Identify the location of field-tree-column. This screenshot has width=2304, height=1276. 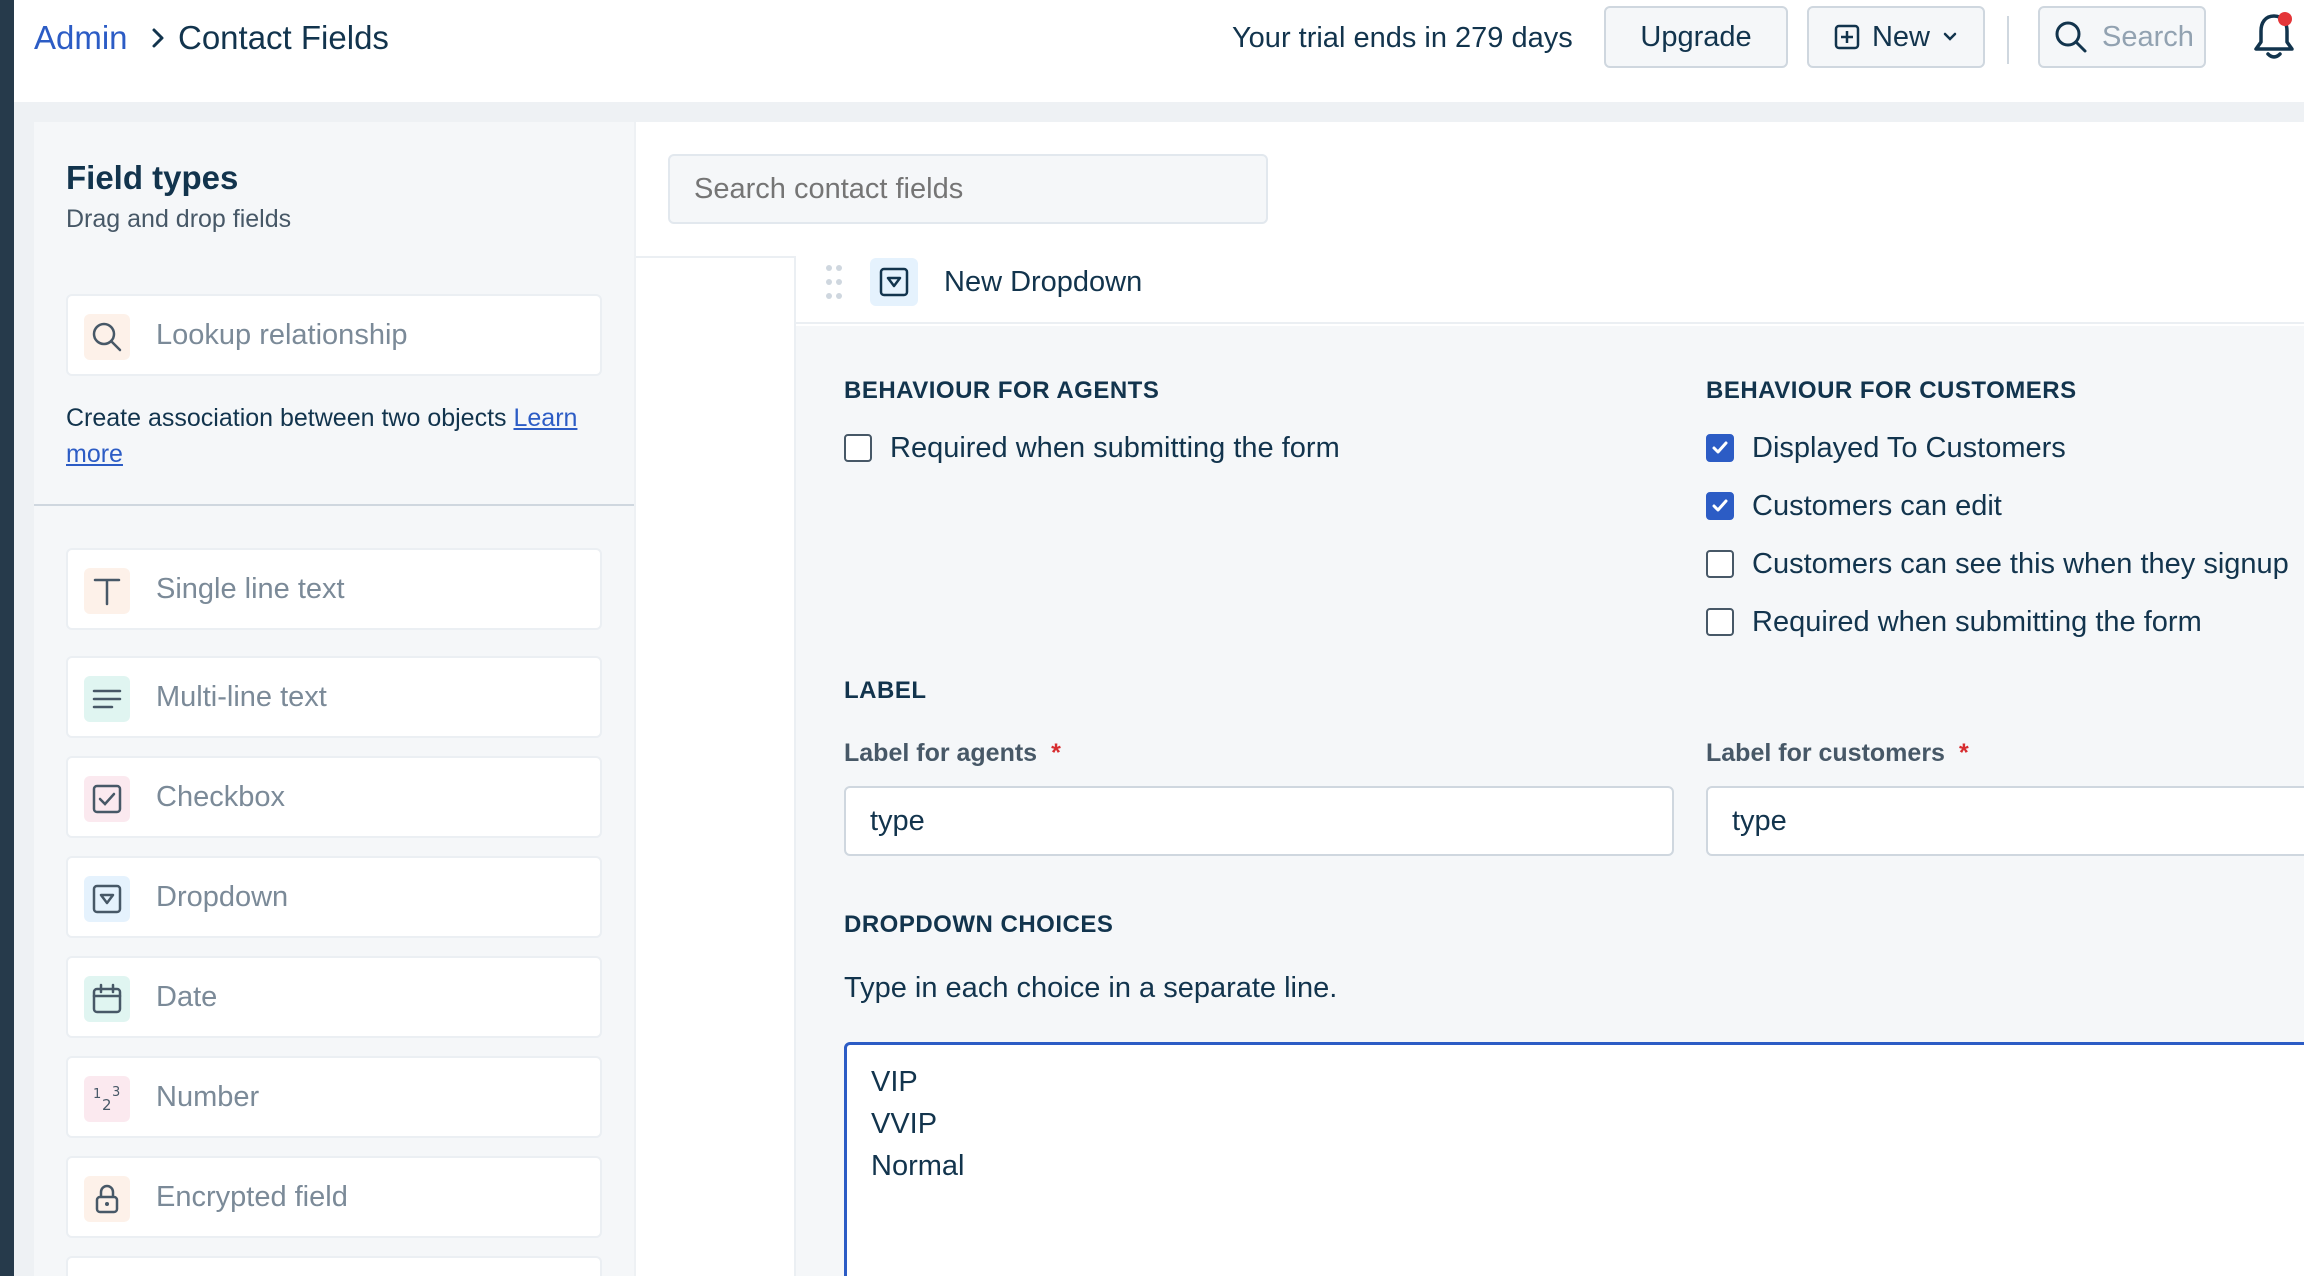
(716, 766).